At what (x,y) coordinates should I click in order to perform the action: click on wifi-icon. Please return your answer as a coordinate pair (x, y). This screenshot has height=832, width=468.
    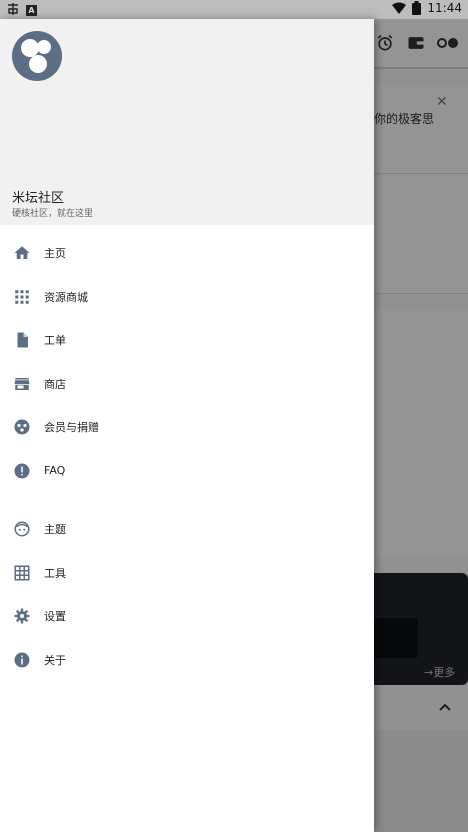
    Looking at the image, I should click on (399, 8).